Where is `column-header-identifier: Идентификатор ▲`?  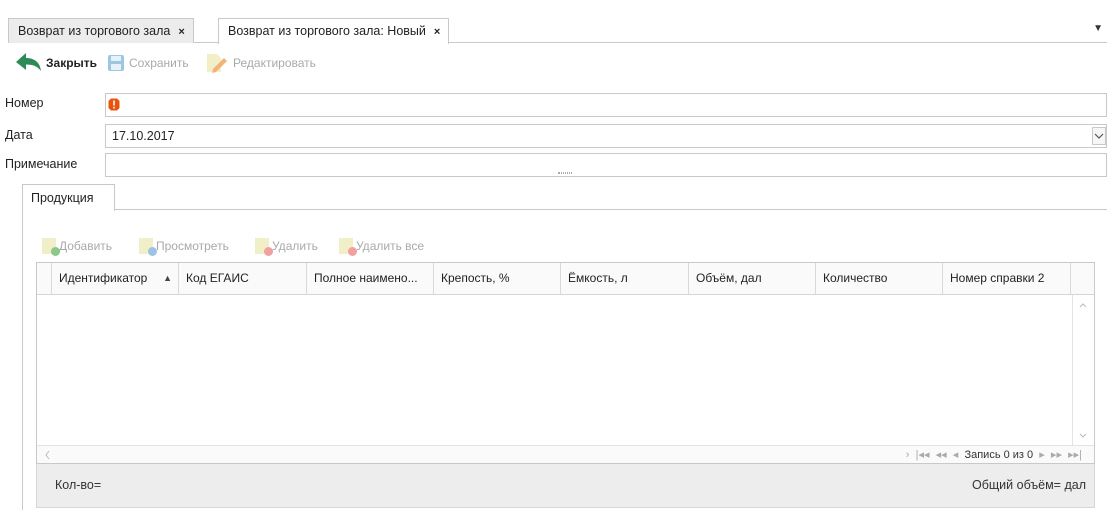 column-header-identifier: Идентификатор ▲ is located at coordinates (115, 278).